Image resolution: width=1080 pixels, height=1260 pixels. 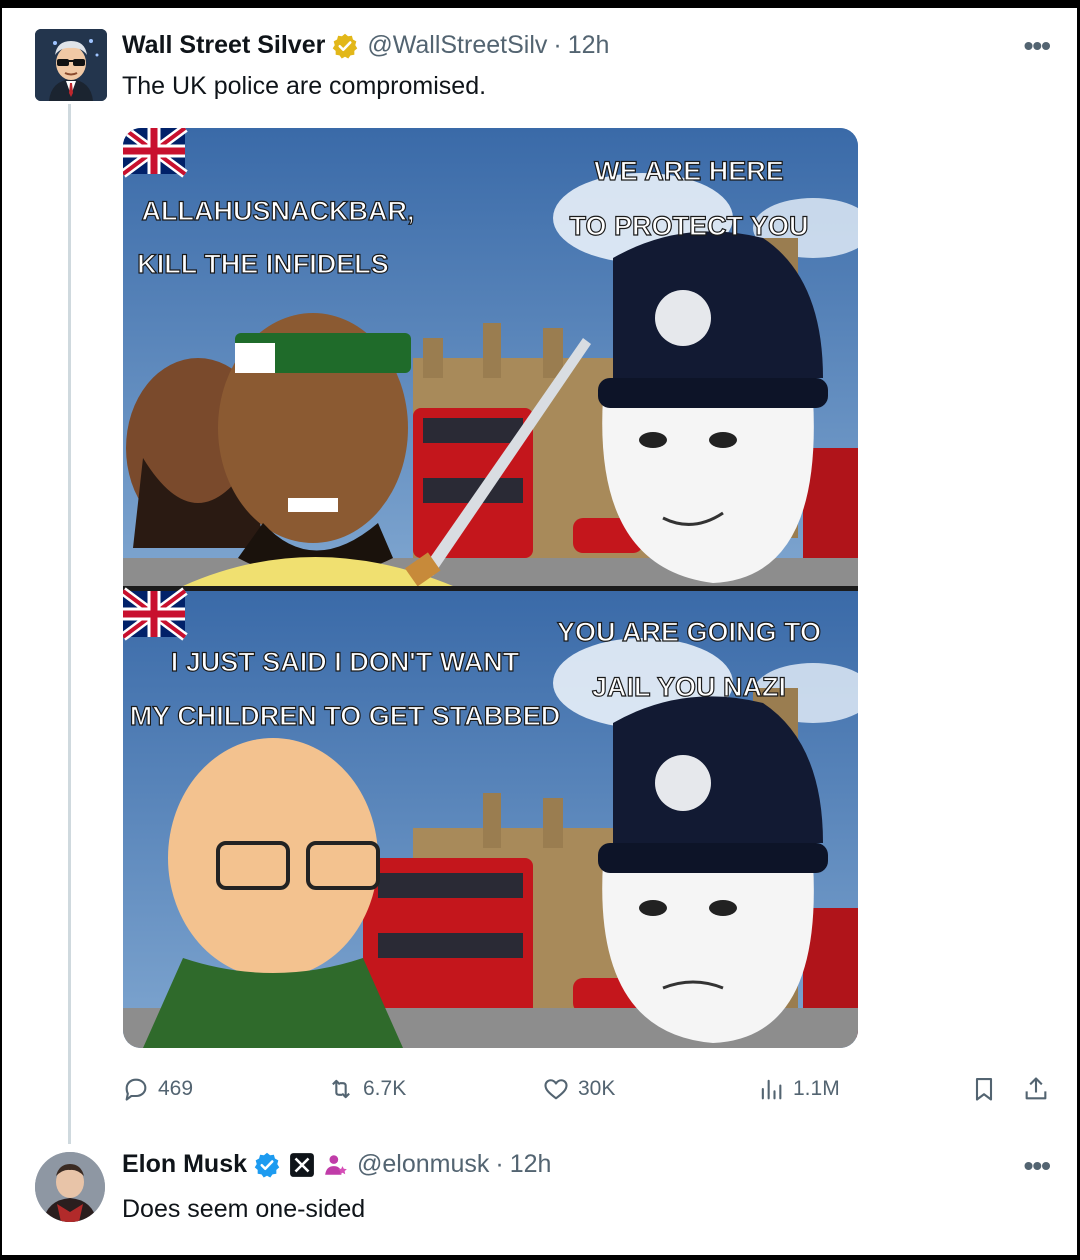 What do you see at coordinates (244, 1209) in the screenshot?
I see `reply-text: Does seem one-sided` at bounding box center [244, 1209].